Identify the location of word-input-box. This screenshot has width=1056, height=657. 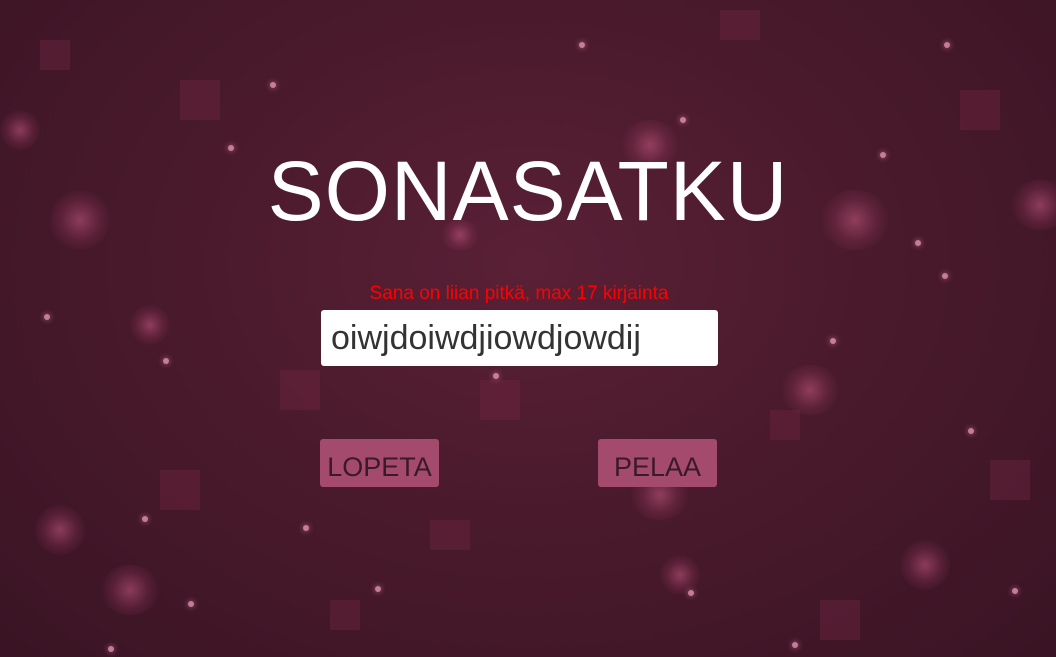
(519, 338).